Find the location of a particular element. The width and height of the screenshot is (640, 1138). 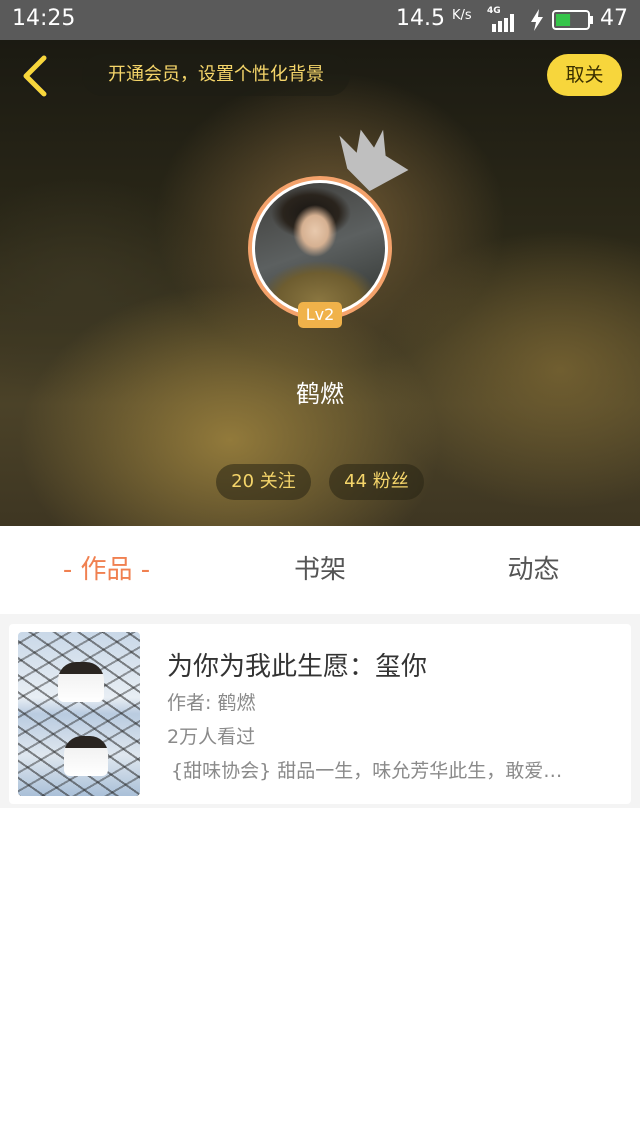

battery-level: 47 is located at coordinates (614, 18).